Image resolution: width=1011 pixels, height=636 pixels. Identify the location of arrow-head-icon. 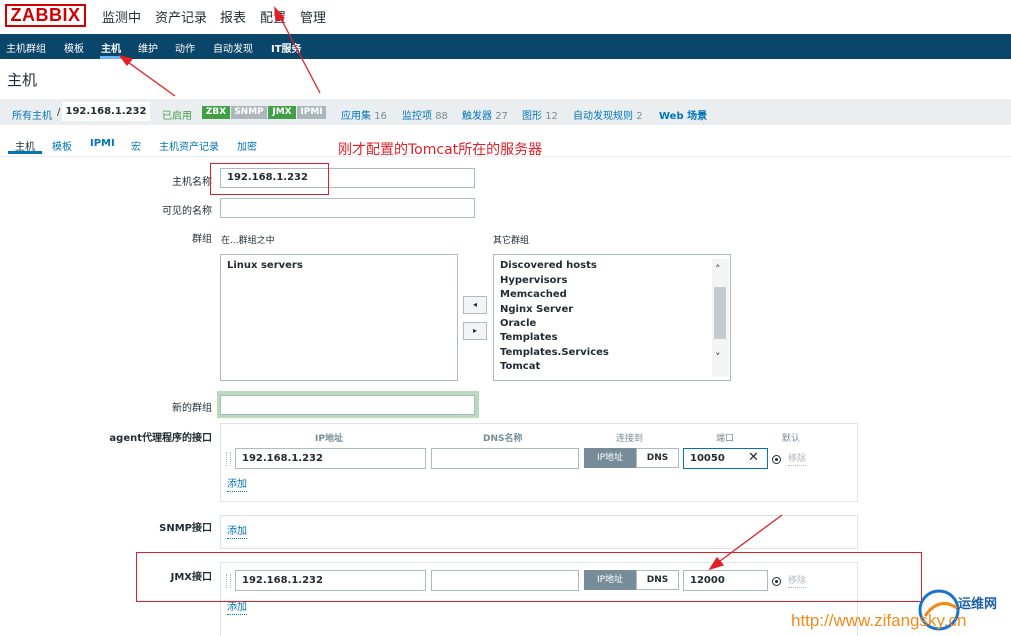
(280, 14).